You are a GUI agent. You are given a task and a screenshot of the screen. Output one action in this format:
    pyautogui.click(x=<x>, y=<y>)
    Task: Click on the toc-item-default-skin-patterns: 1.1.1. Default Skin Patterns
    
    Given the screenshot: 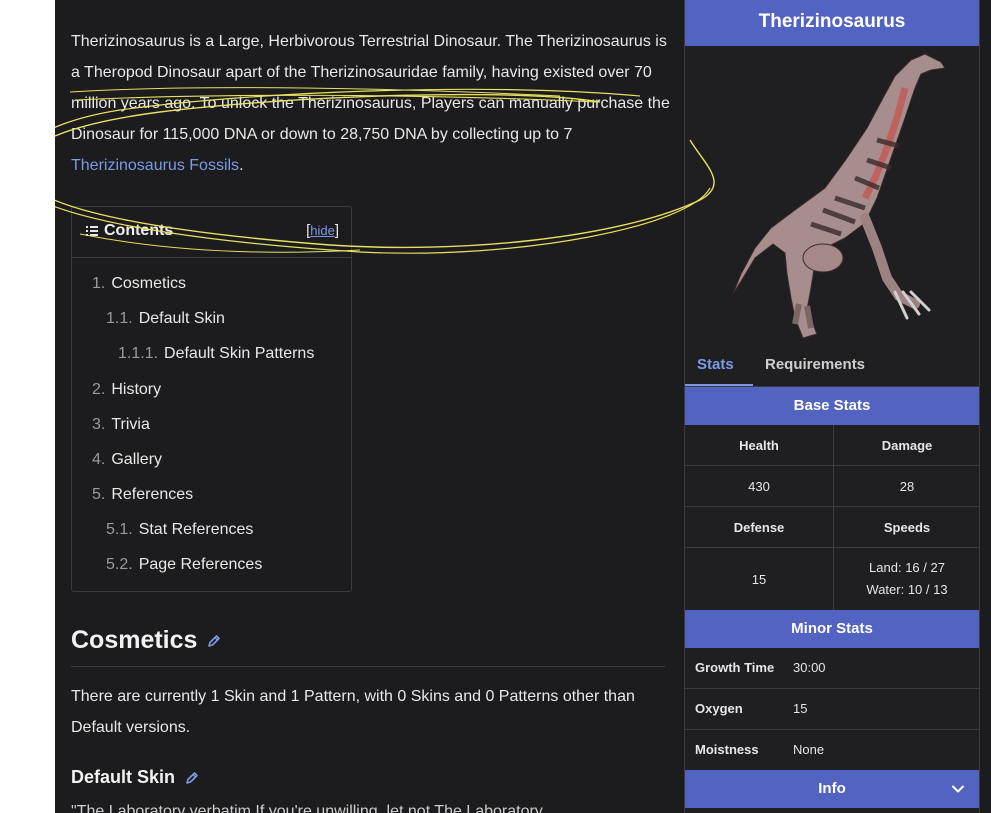 What is the action you would take?
    pyautogui.click(x=216, y=354)
    